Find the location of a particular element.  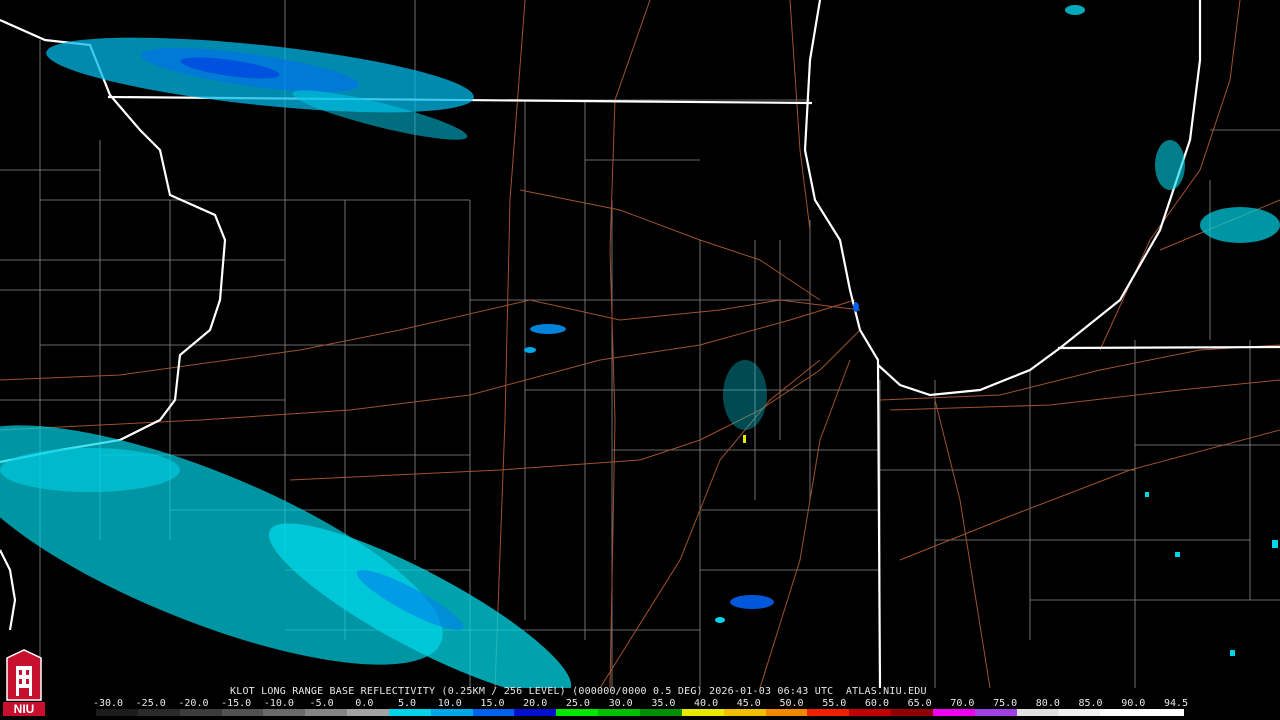

scale-tick-label: 30.0 is located at coordinates (620, 703).